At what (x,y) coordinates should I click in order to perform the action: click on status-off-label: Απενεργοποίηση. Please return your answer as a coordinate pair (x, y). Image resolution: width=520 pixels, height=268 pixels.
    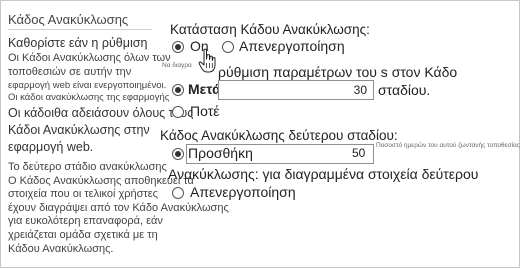
    Looking at the image, I should click on (292, 46).